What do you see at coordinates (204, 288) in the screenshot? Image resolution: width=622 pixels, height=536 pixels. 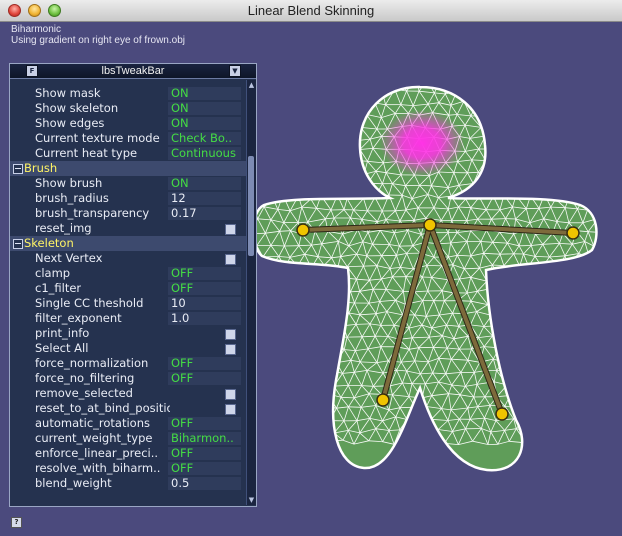 I see `value-c1-filter: OFF` at bounding box center [204, 288].